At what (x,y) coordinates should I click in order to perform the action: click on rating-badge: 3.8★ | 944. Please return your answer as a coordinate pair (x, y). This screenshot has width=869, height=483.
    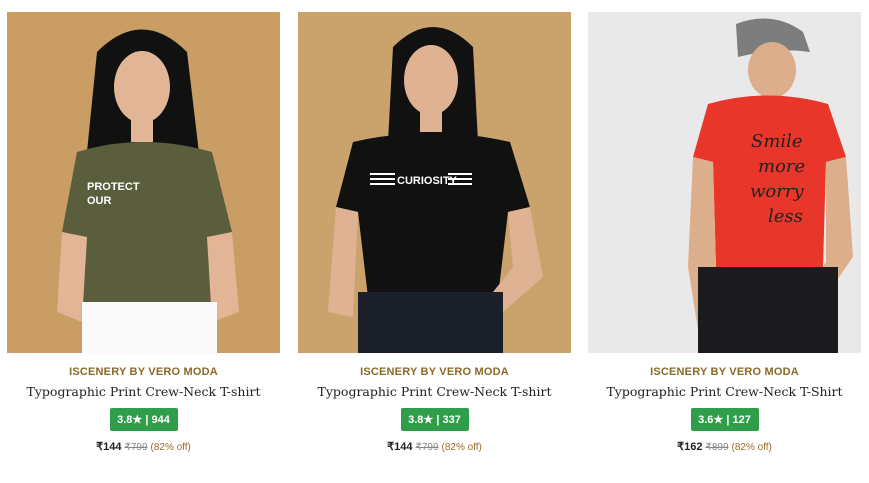
    Looking at the image, I should click on (143, 419).